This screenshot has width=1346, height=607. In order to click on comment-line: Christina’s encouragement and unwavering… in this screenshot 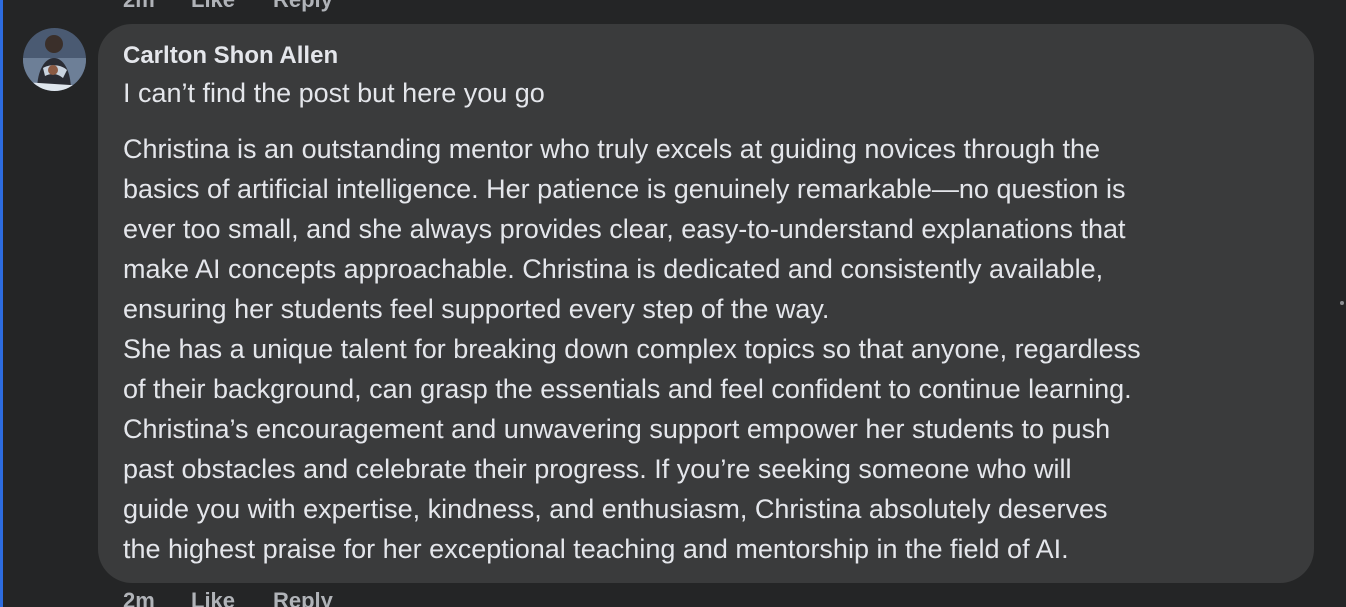, I will do `click(617, 429)`.